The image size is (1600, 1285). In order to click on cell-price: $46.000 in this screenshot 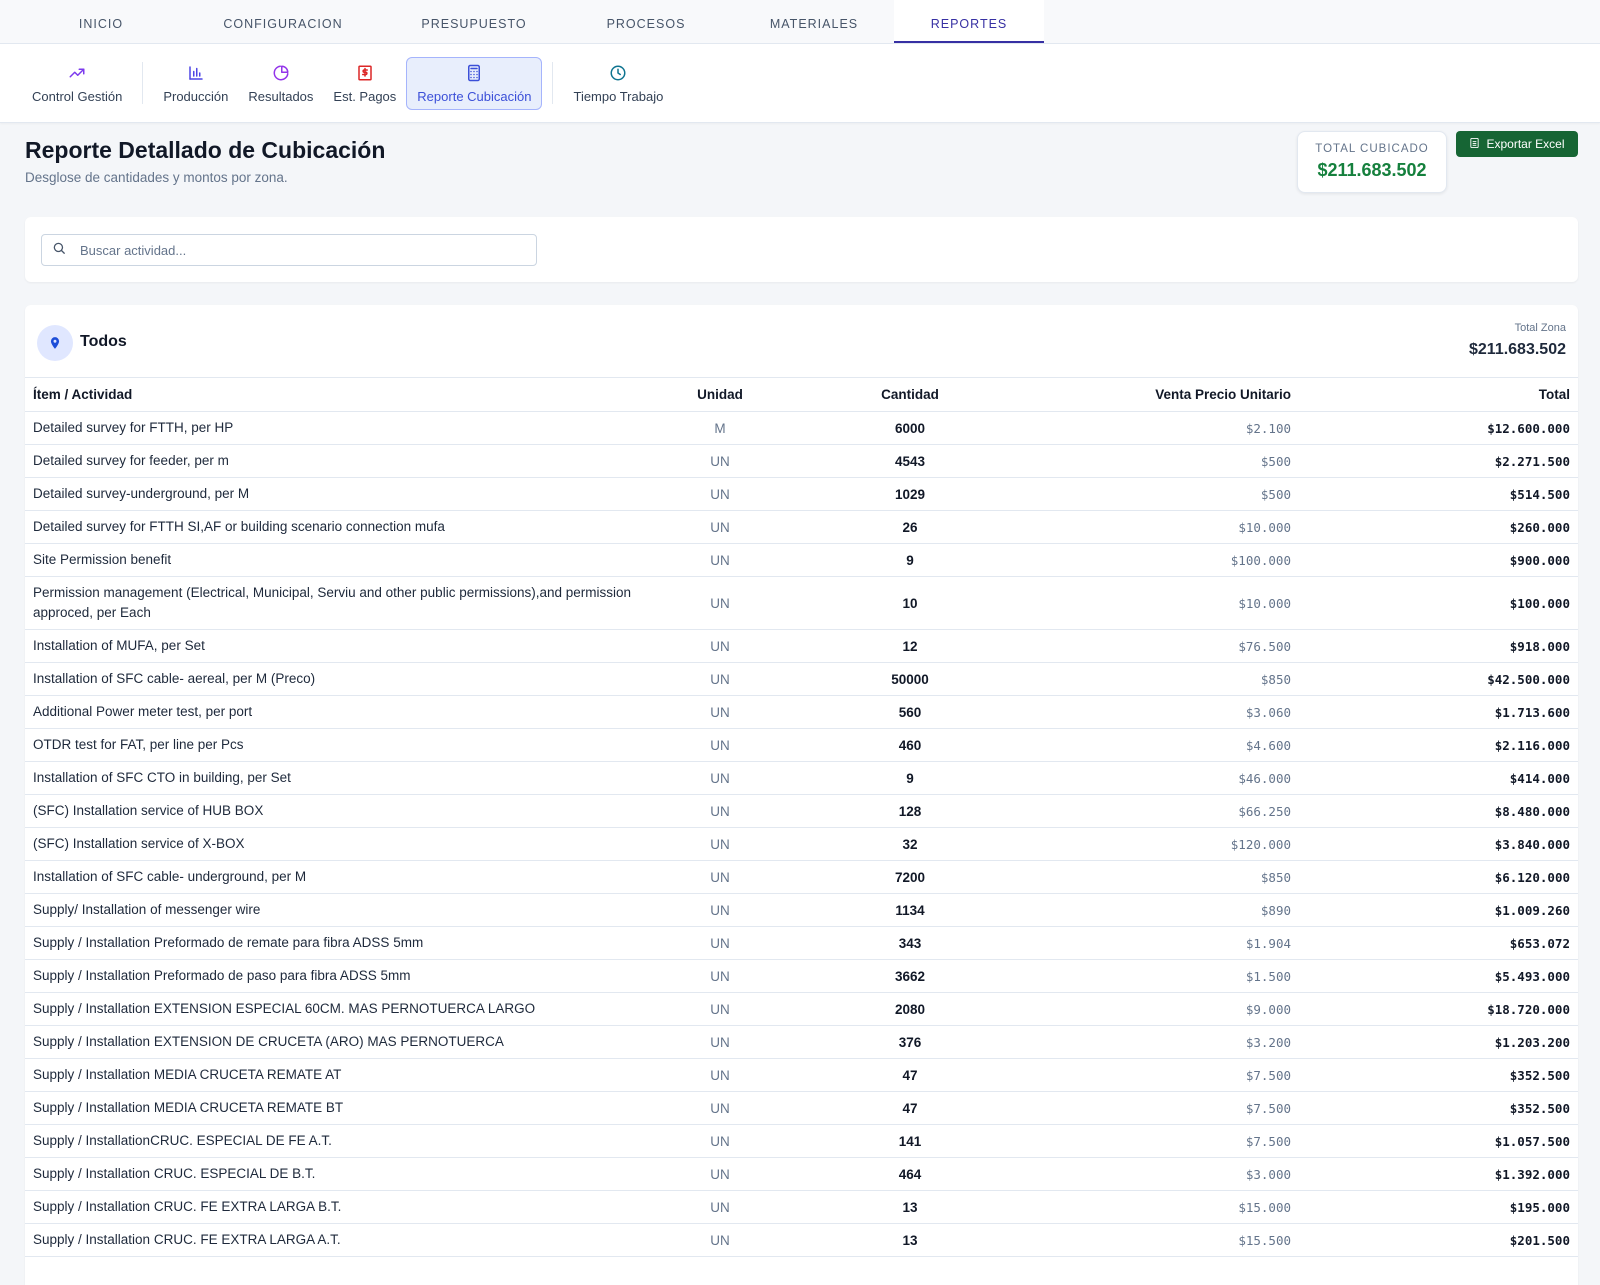, I will do `click(1160, 778)`.